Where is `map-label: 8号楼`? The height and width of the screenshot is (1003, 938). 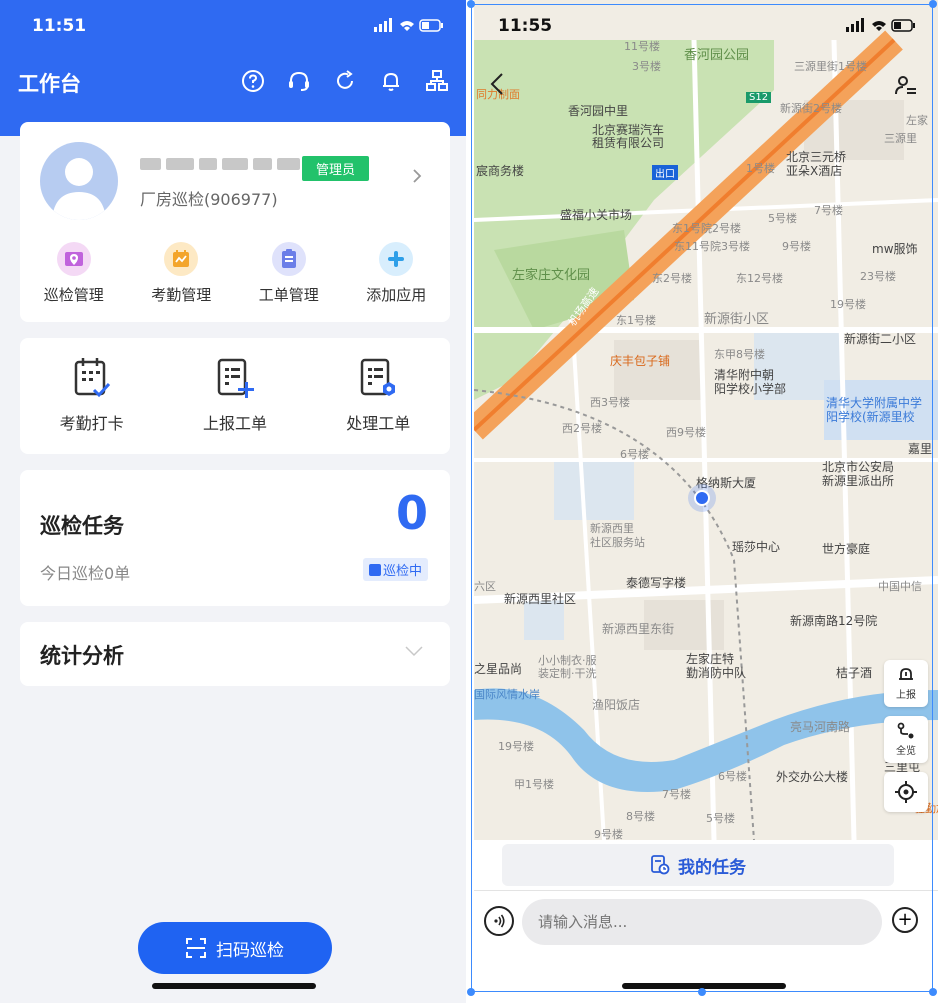
map-label: 8号楼 is located at coordinates (640, 816).